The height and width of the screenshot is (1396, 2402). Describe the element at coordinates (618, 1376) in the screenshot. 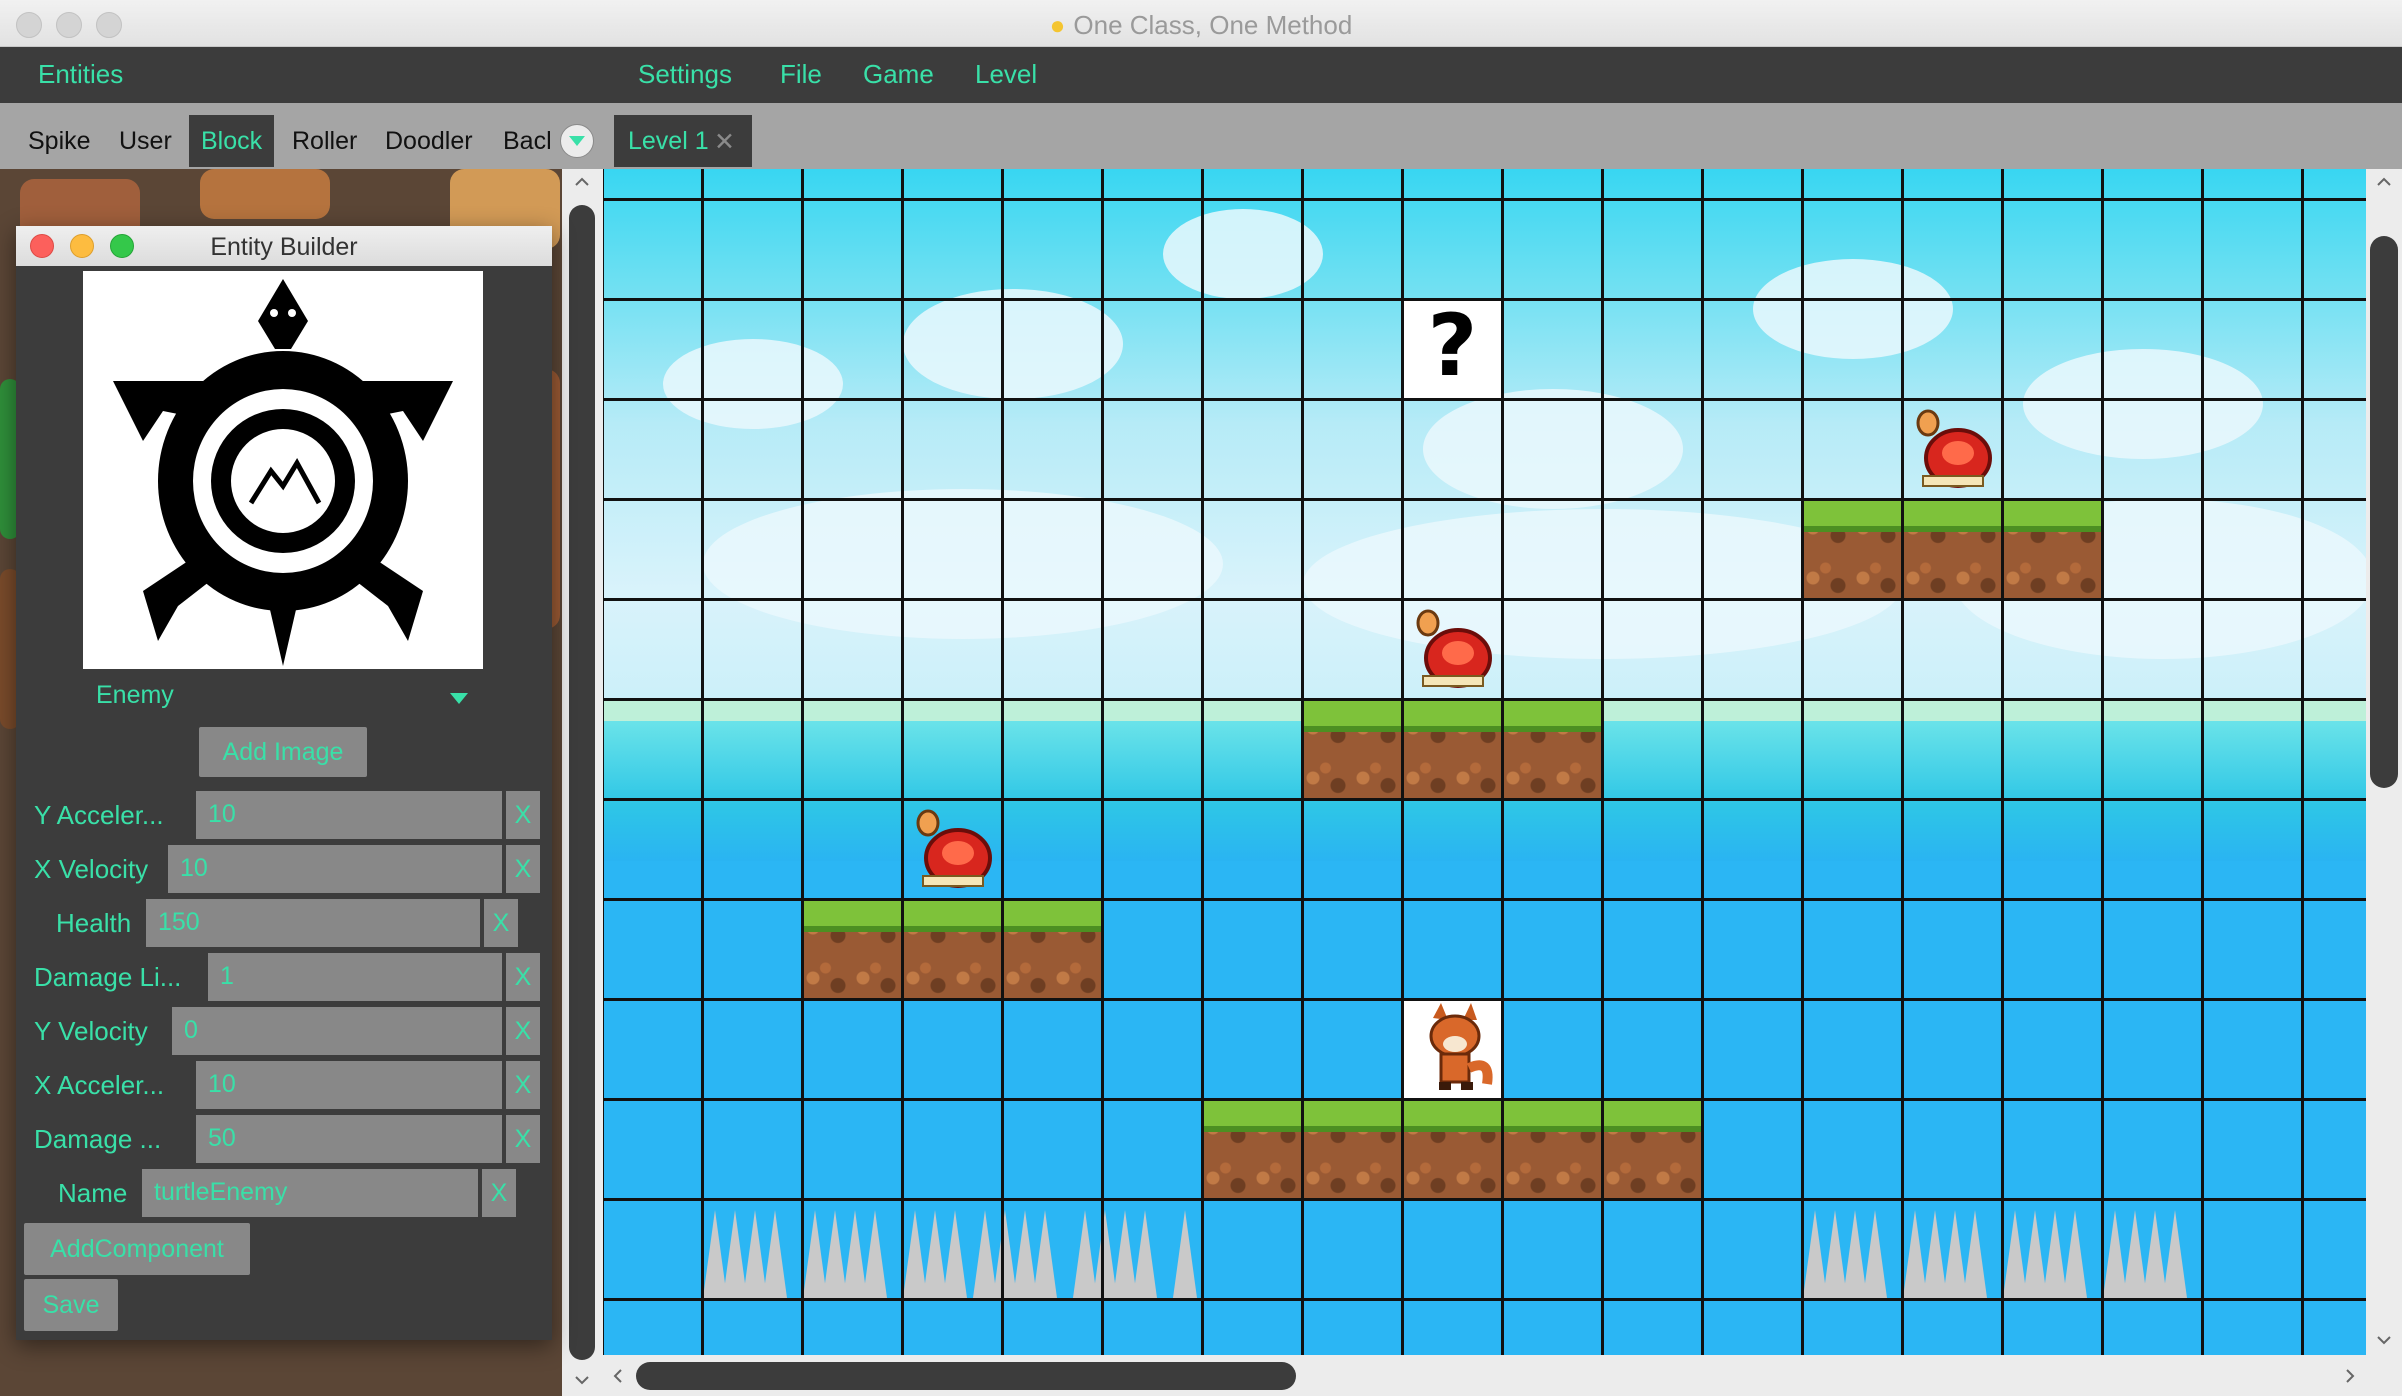

I see `scroll-left-icon` at that location.